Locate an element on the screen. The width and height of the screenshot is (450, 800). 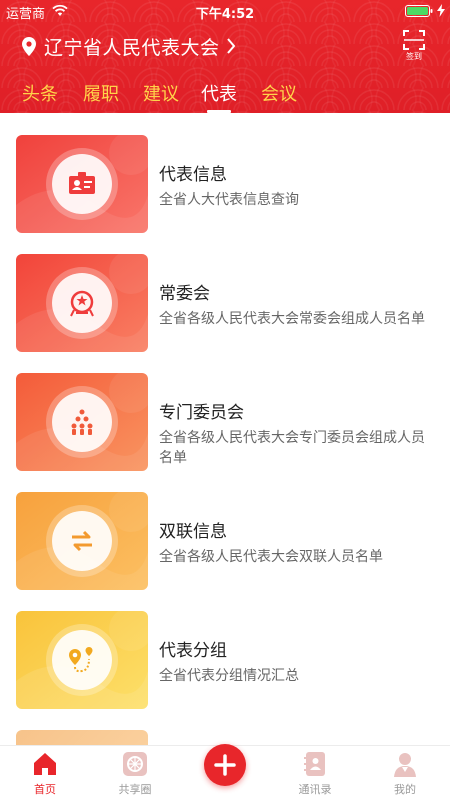
nav-home: 首页 is located at coordinates (45, 773).